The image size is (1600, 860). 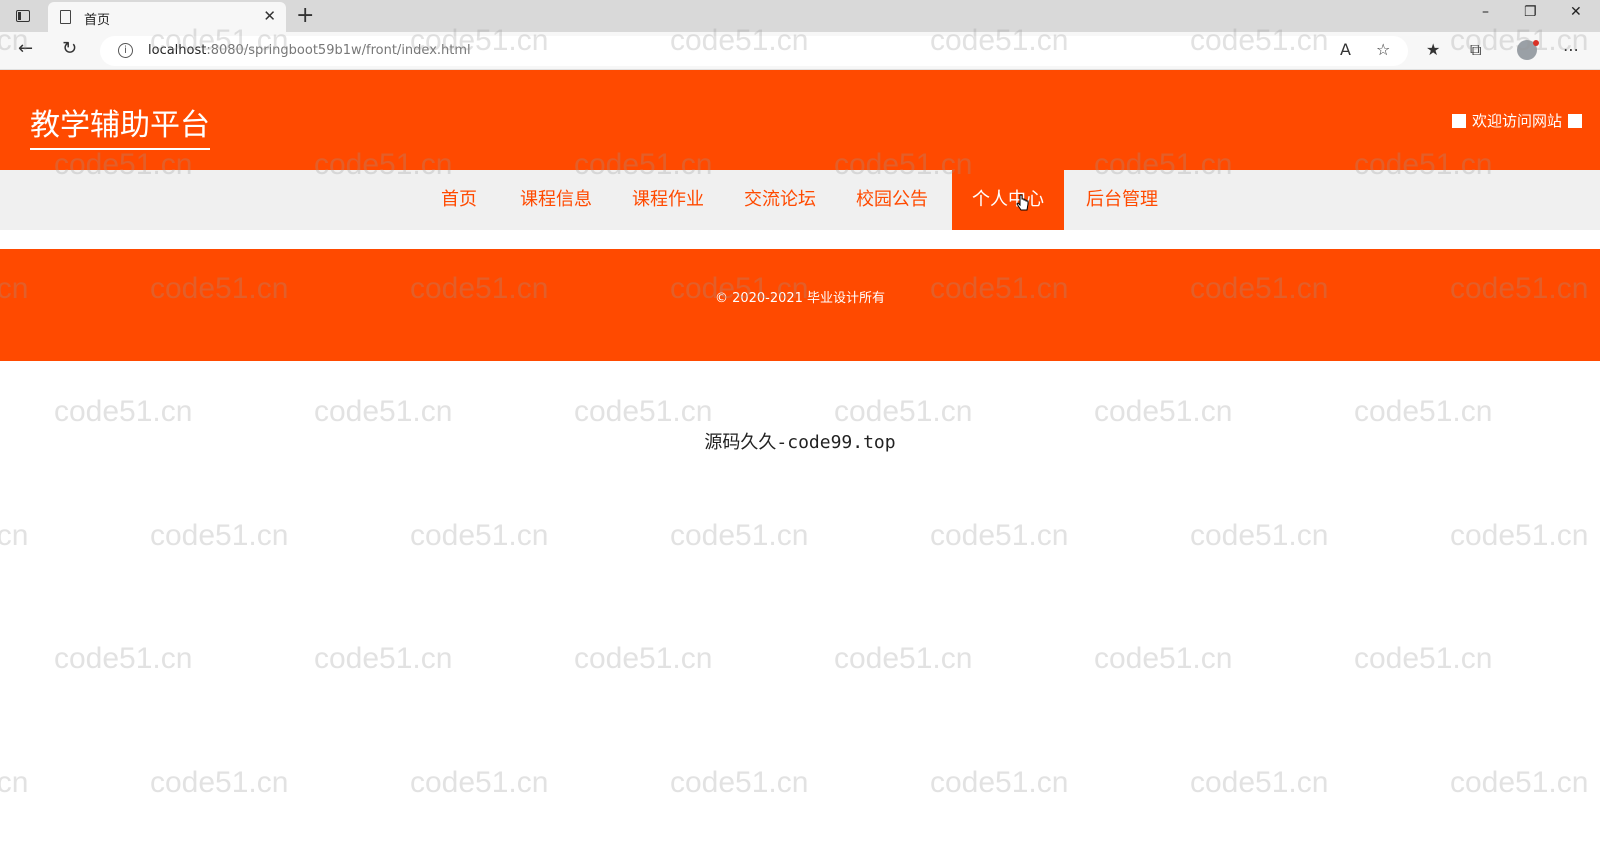 What do you see at coordinates (1576, 12) in the screenshot?
I see `window-close-button: ✕` at bounding box center [1576, 12].